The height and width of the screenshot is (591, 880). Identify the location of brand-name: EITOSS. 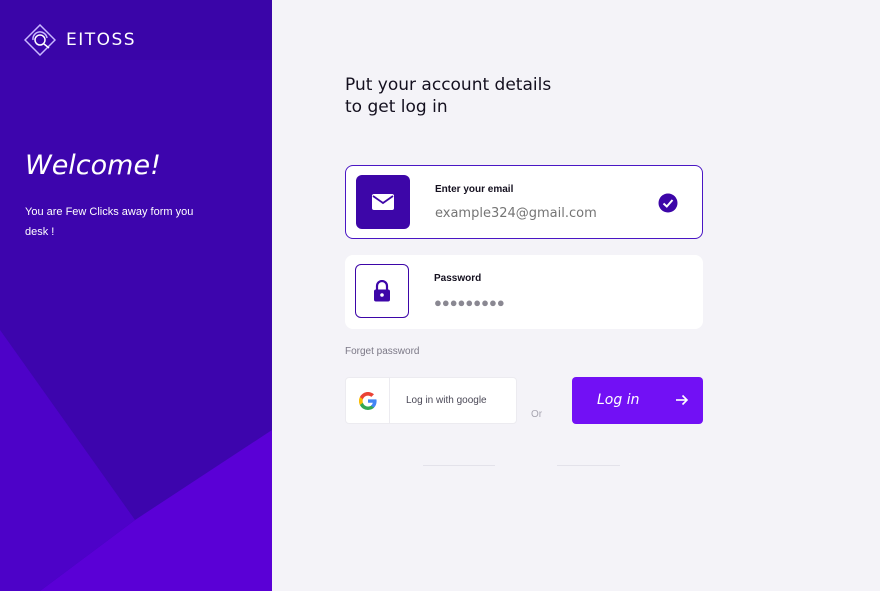
(101, 40).